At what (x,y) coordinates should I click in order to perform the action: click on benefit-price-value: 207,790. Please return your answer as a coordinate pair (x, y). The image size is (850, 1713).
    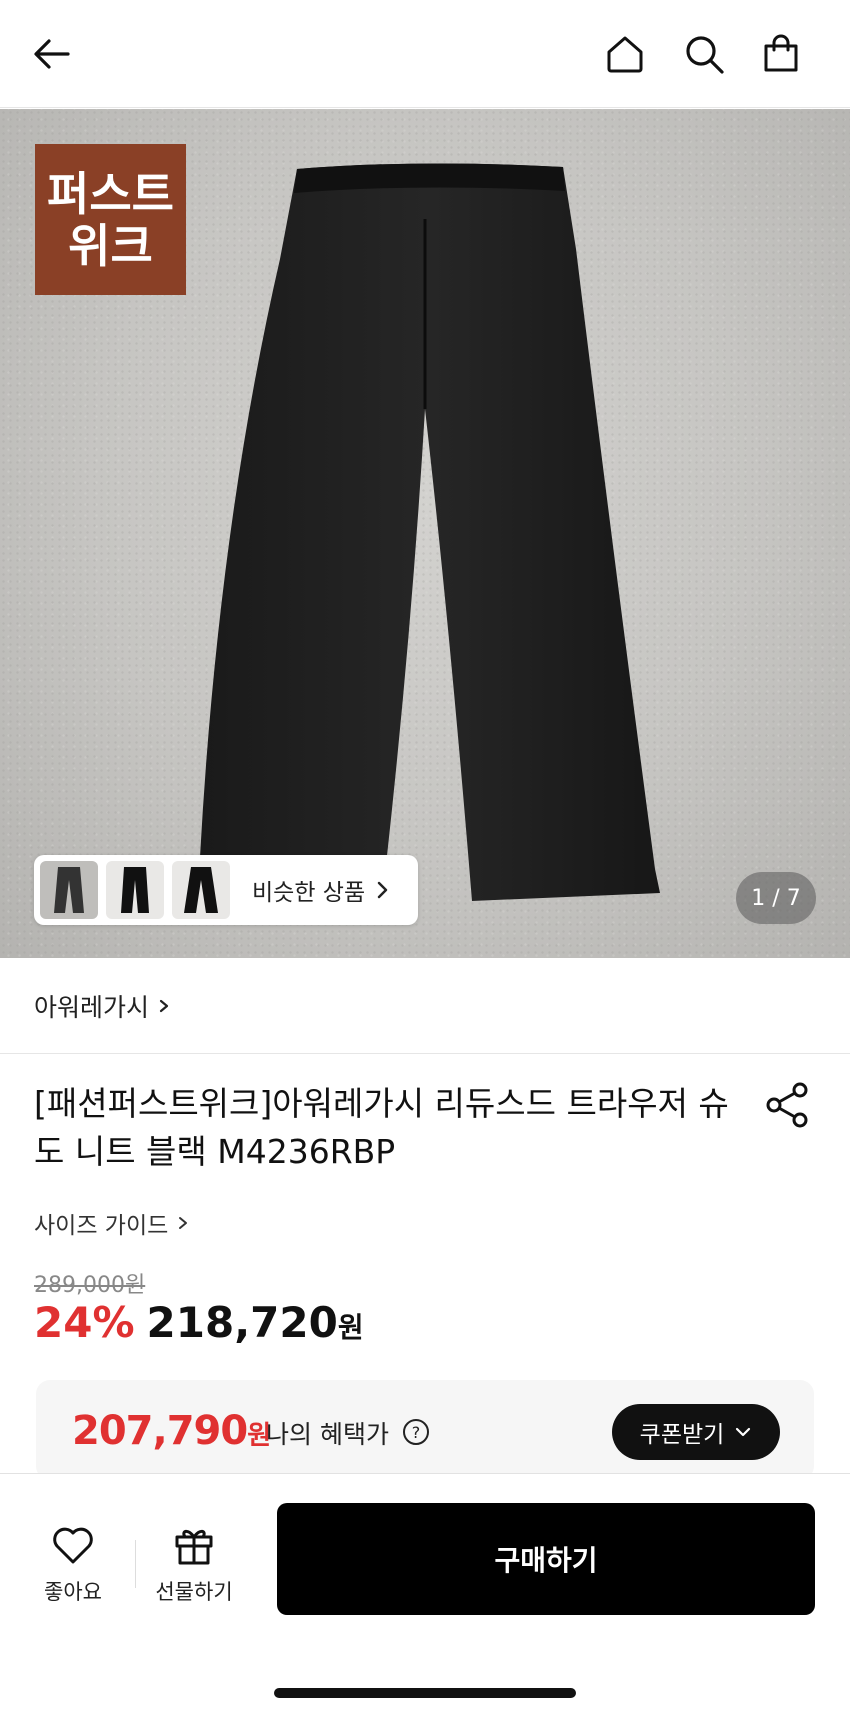
    Looking at the image, I should click on (160, 1431).